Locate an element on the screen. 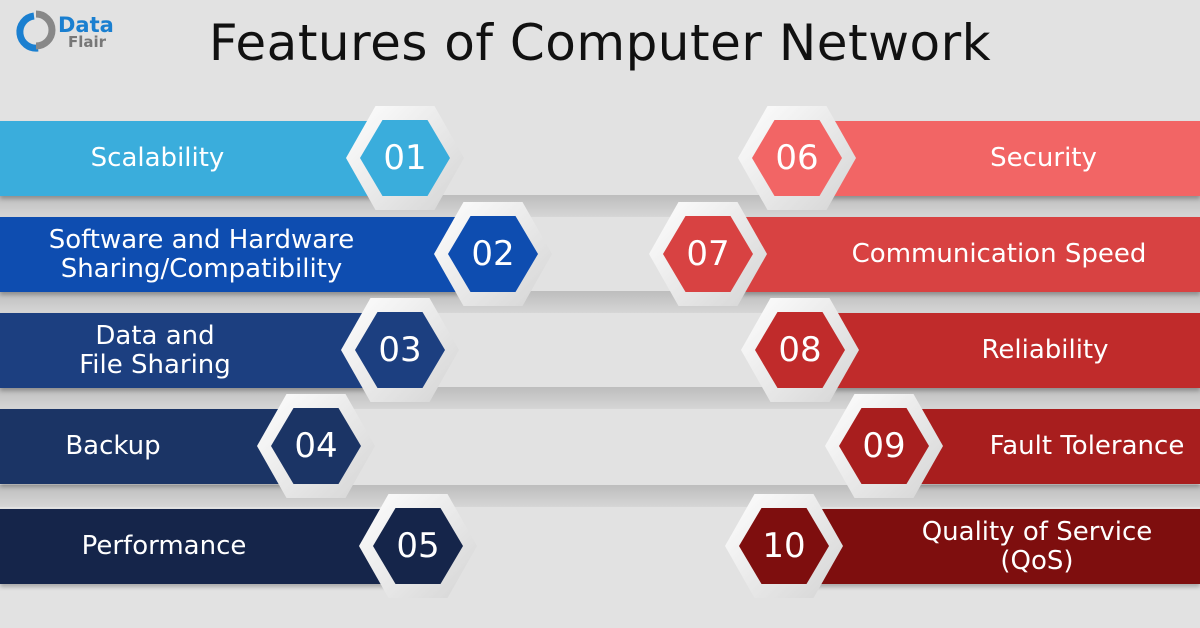 The image size is (1200, 628). feature-bar-08: Reliability is located at coordinates (1015, 350).